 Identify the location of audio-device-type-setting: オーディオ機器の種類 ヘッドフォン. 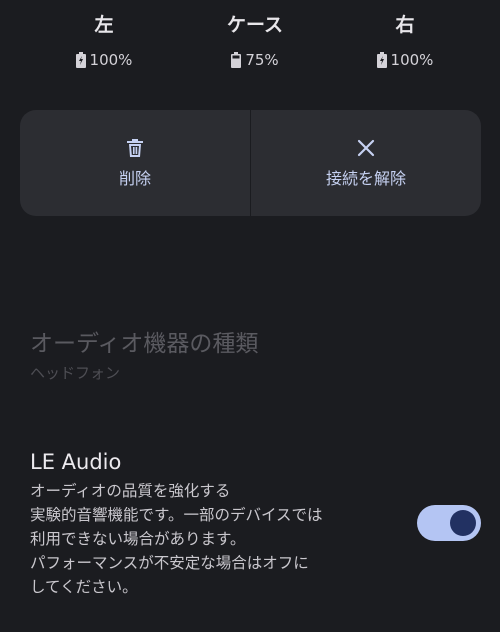
(144, 356).